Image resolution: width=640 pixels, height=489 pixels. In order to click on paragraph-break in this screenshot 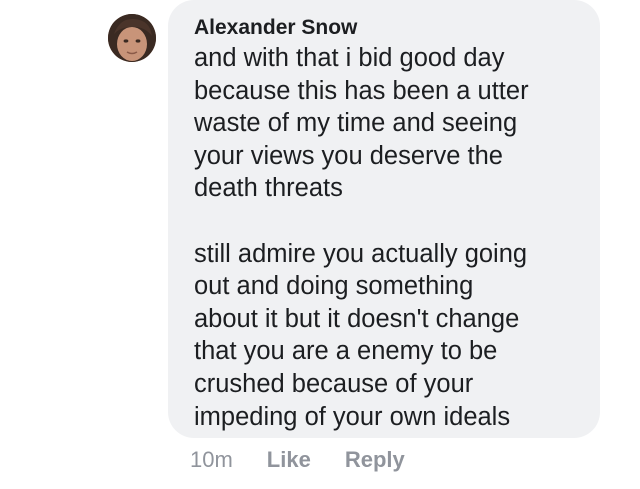, I will do `click(388, 221)`.